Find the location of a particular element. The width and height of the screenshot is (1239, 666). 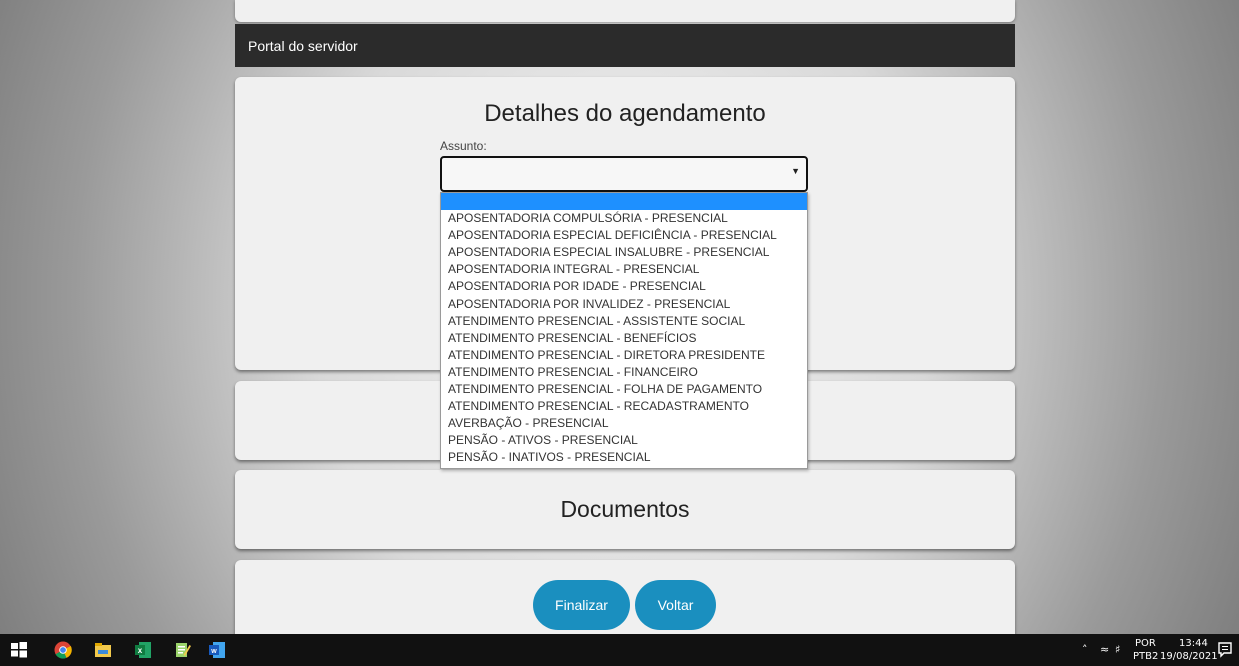

word-icon: w is located at coordinates (217, 650).